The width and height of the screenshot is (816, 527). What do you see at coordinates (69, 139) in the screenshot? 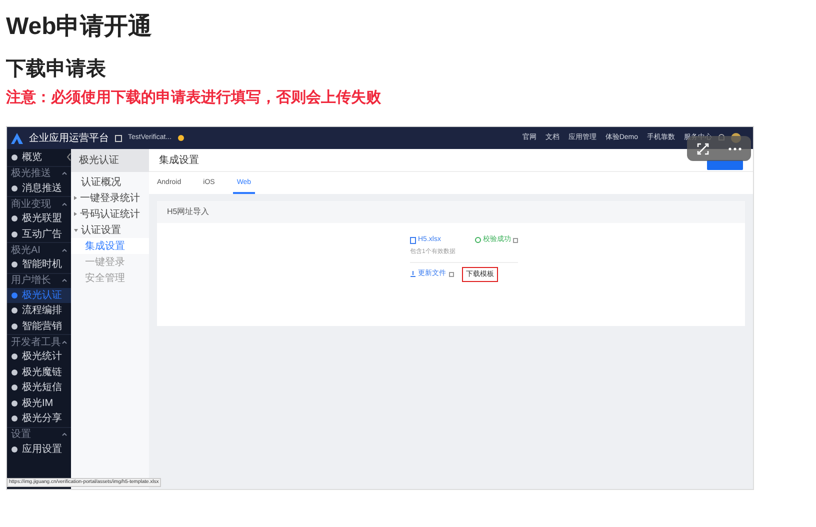
I see `brand-name: 企业应用运营平台` at bounding box center [69, 139].